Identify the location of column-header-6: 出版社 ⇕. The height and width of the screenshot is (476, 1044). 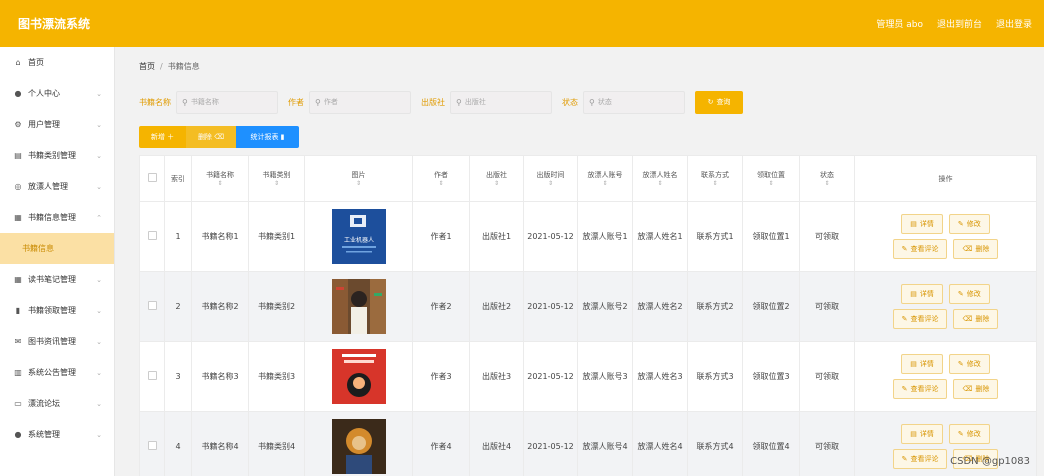
(496, 178).